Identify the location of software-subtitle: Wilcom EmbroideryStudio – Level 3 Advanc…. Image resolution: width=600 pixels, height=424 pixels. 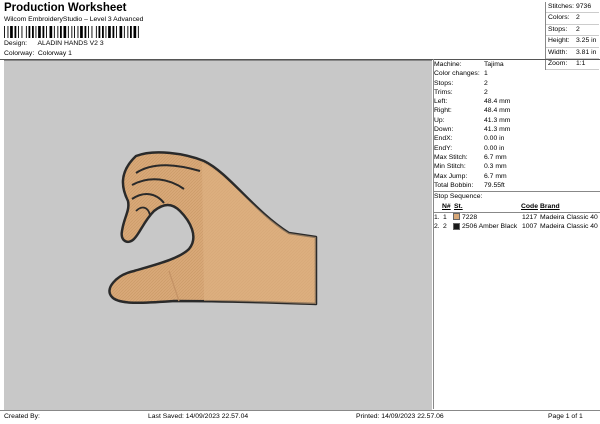
(74, 19).